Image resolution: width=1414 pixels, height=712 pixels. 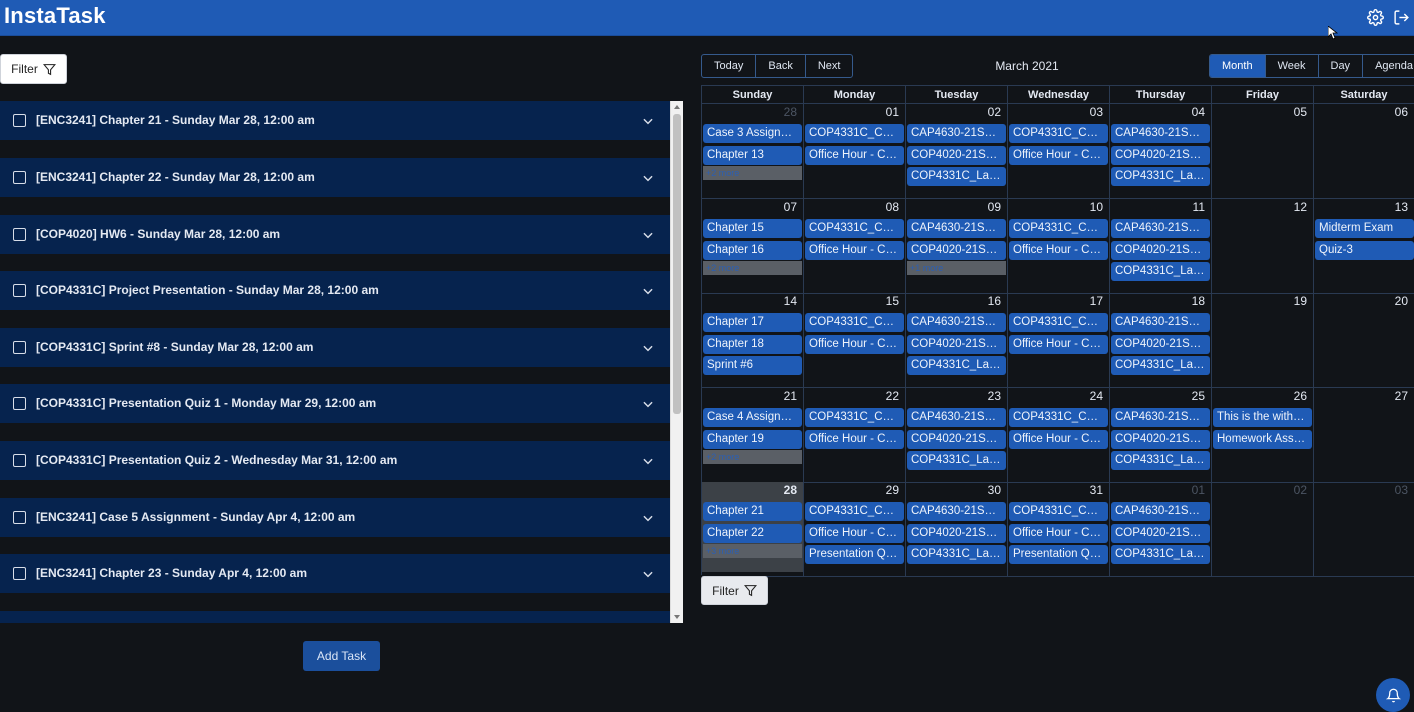 What do you see at coordinates (1292, 66) in the screenshot?
I see `week-view-button: Week` at bounding box center [1292, 66].